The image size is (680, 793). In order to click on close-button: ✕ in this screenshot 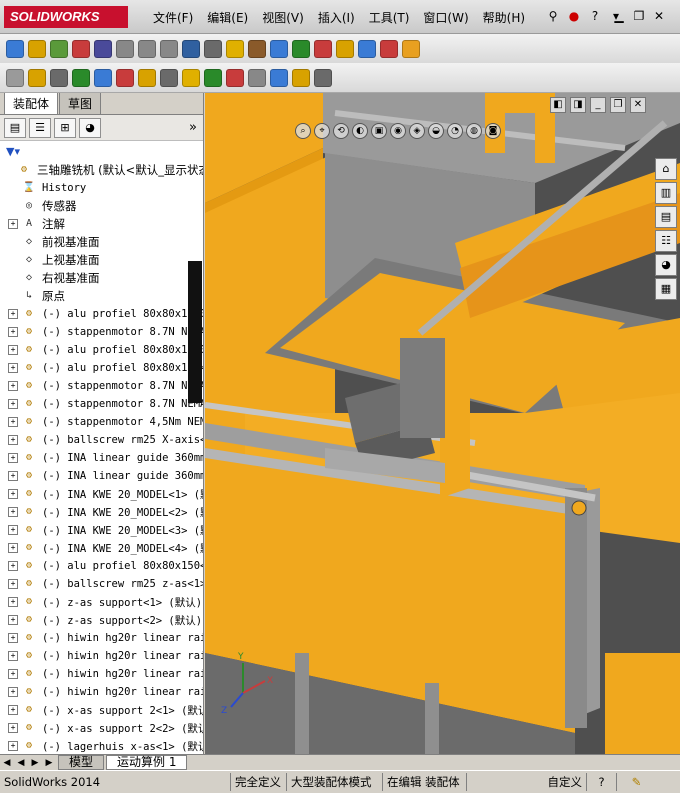, I will do `click(659, 16)`.